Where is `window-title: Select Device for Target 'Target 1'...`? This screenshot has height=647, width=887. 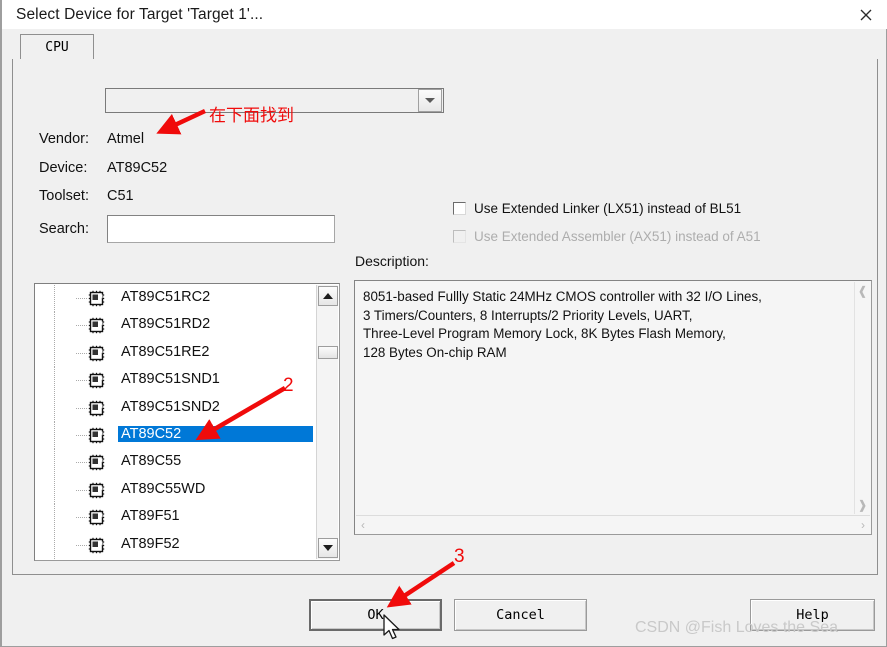 window-title: Select Device for Target 'Target 1'... is located at coordinates (140, 14).